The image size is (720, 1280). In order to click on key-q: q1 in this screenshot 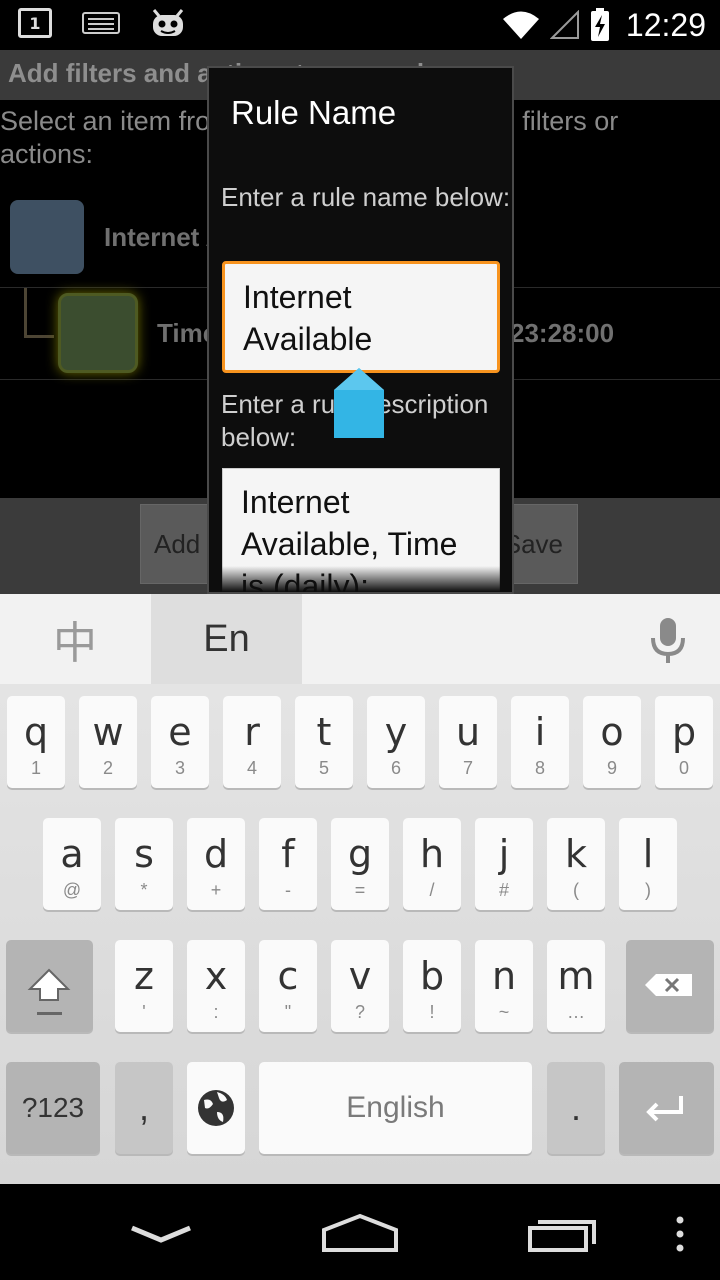, I will do `click(36, 742)`.